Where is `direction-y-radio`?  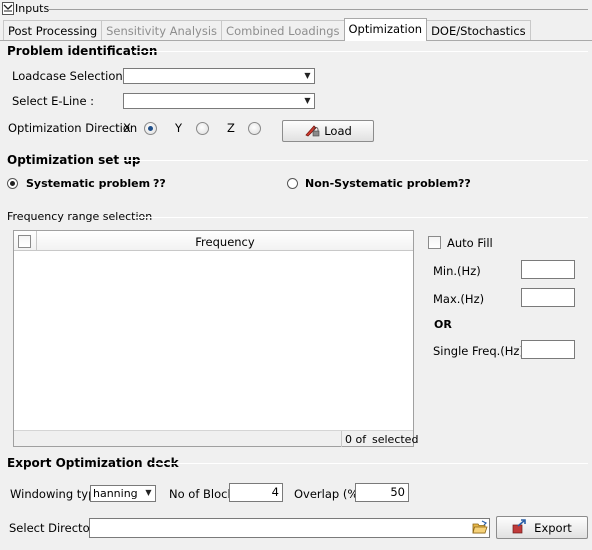 direction-y-radio is located at coordinates (202, 128).